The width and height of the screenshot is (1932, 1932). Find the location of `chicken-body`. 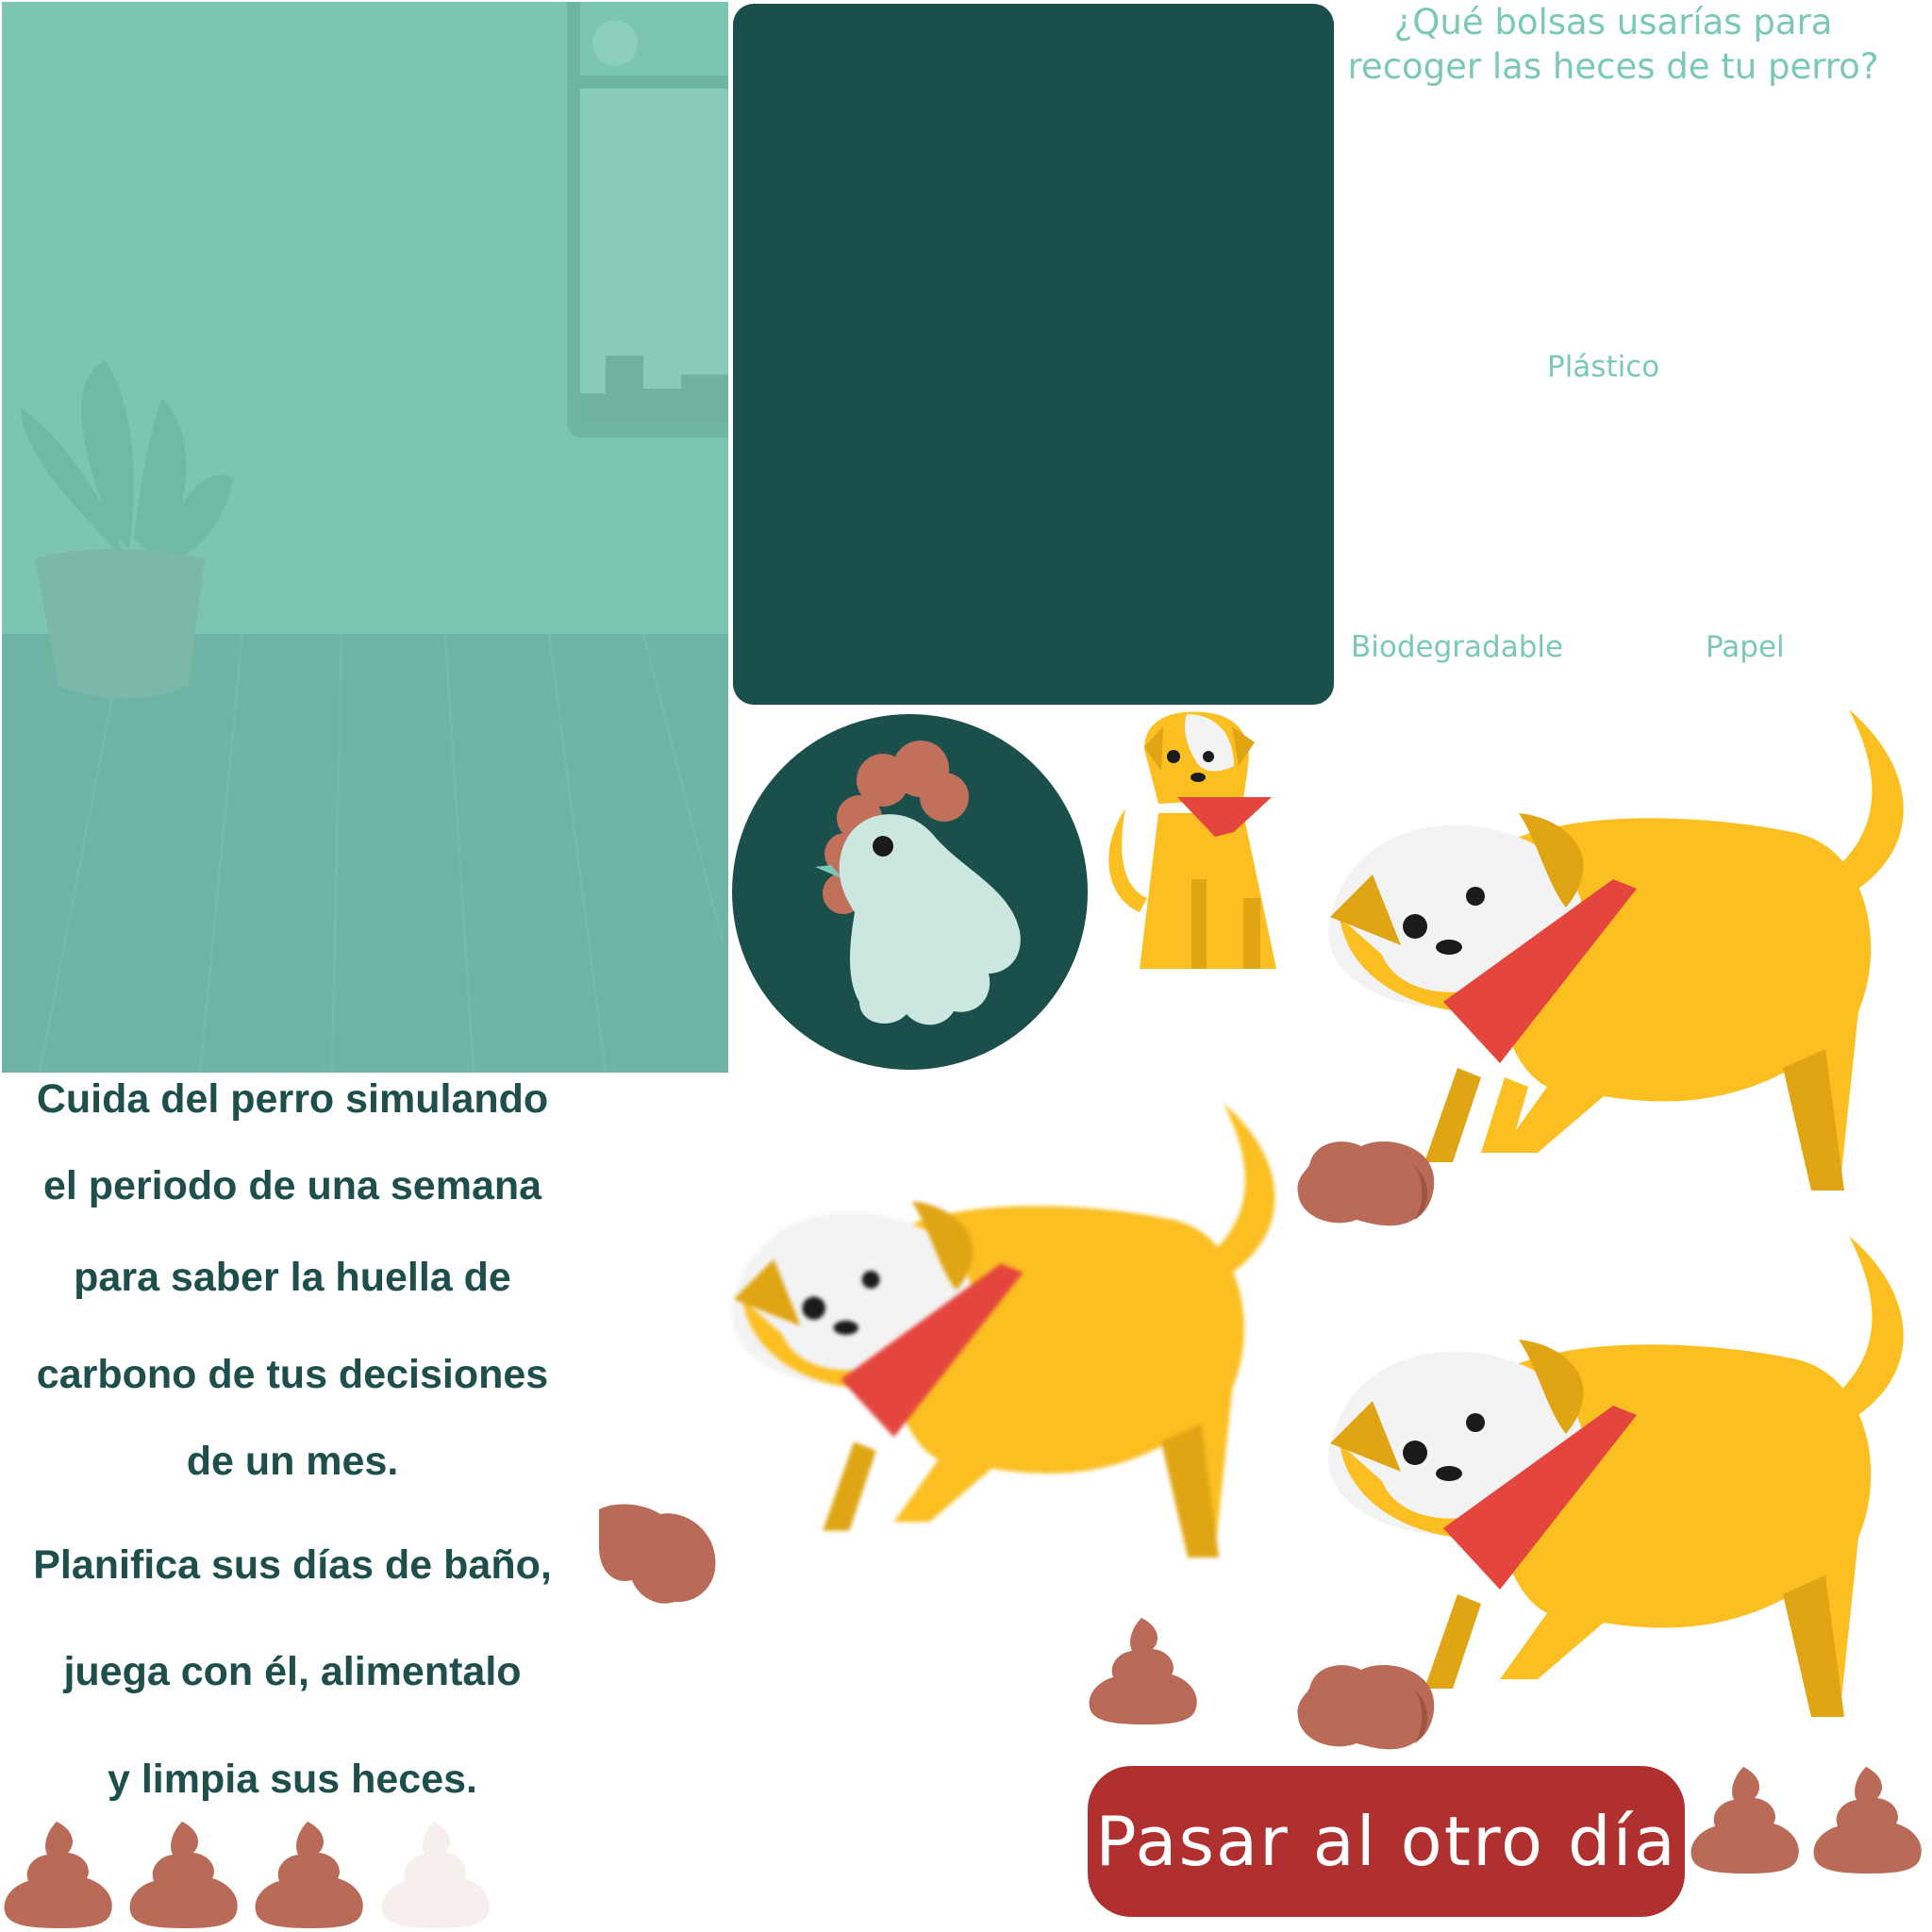

chicken-body is located at coordinates (930, 920).